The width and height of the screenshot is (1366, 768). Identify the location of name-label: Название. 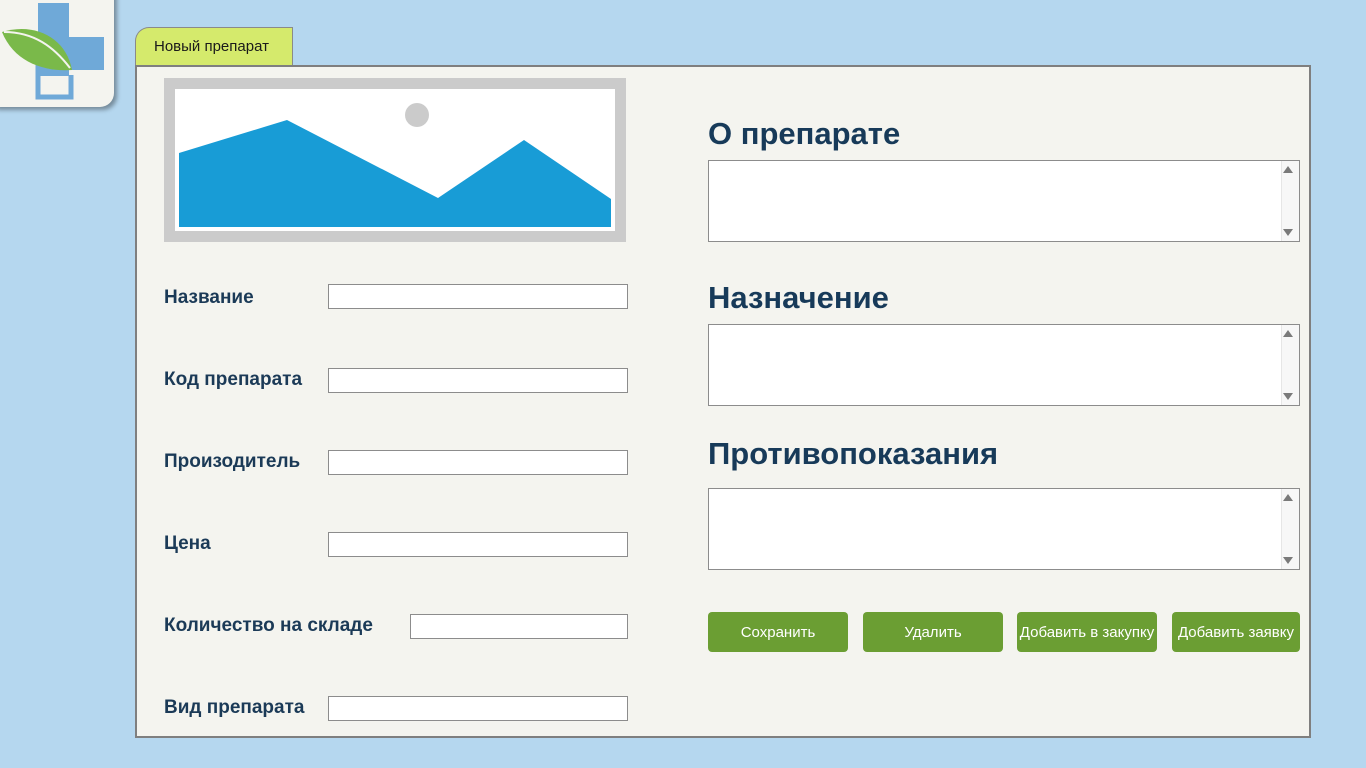
(209, 297).